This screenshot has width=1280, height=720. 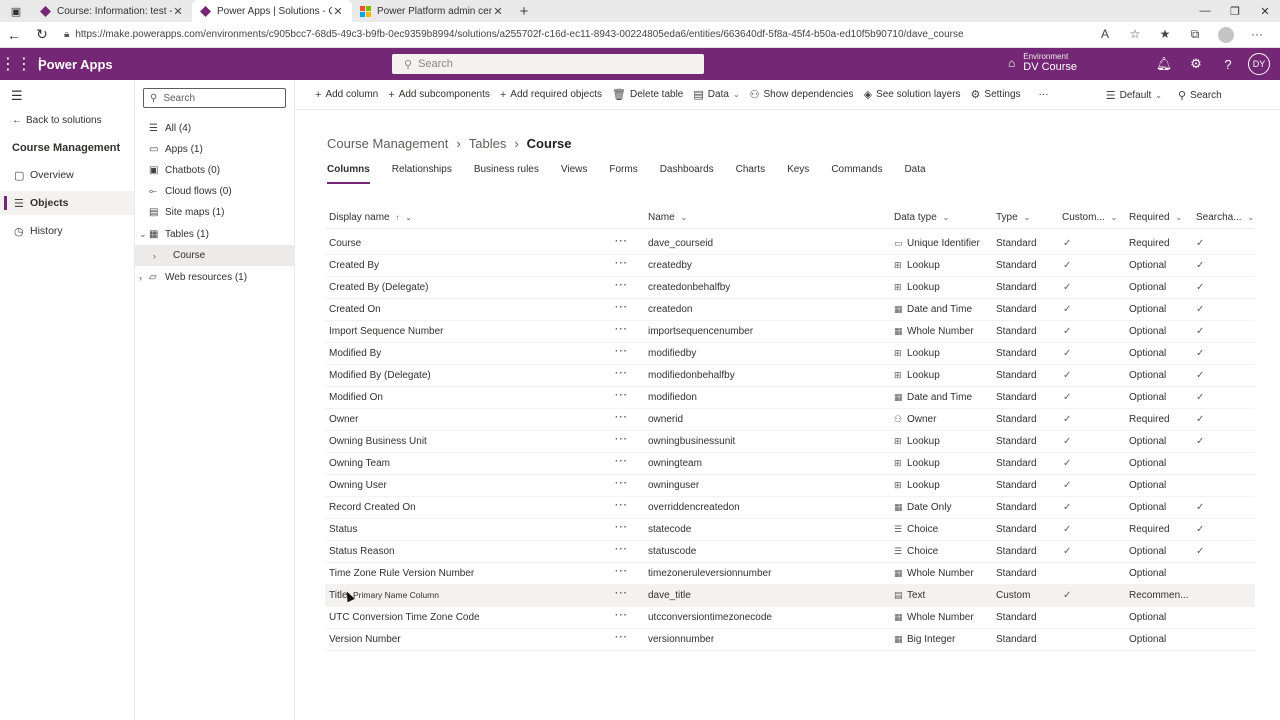 I want to click on environment-picker: ⌂ Environment DV Course, so click(x=1042, y=62).